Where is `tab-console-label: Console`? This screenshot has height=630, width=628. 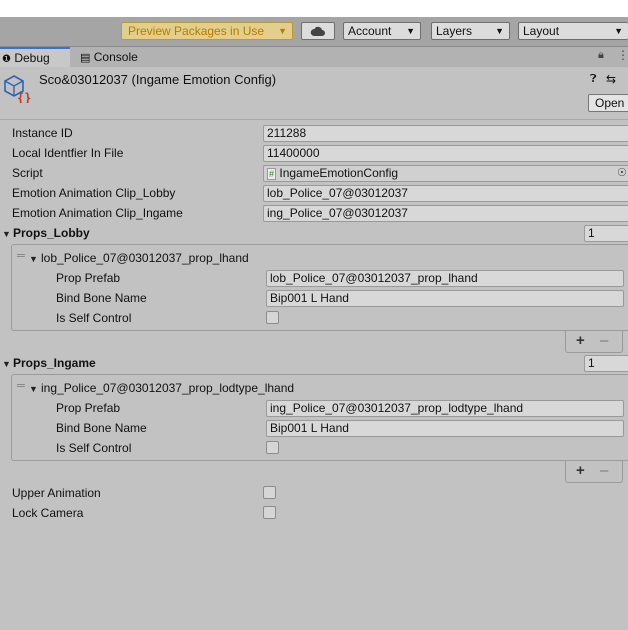 tab-console-label: Console is located at coordinates (115, 57).